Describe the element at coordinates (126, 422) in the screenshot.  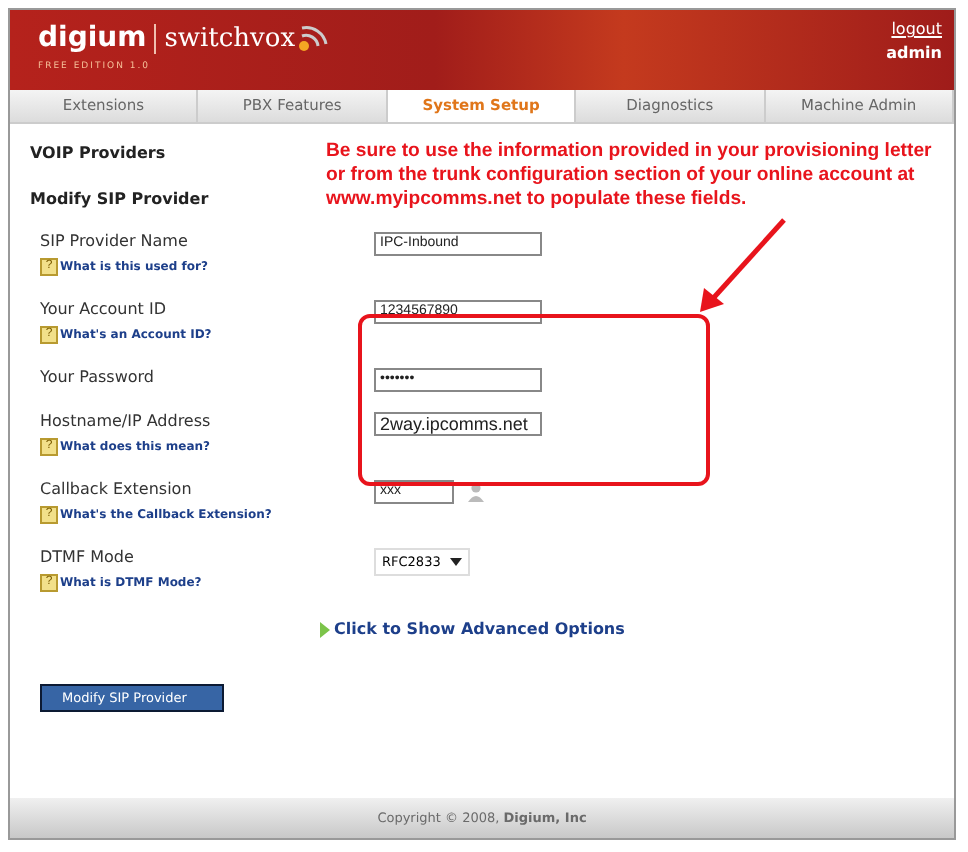
I see `field-label: Hostname/IP Address` at that location.